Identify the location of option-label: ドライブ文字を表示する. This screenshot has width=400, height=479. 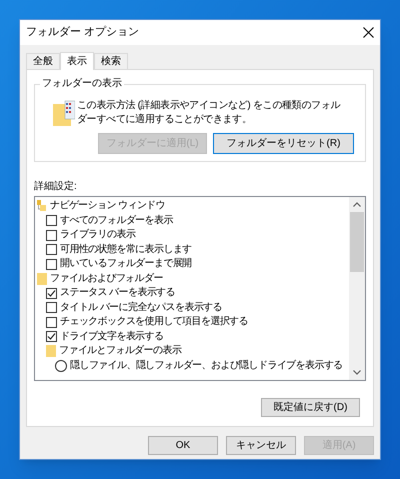
(112, 337).